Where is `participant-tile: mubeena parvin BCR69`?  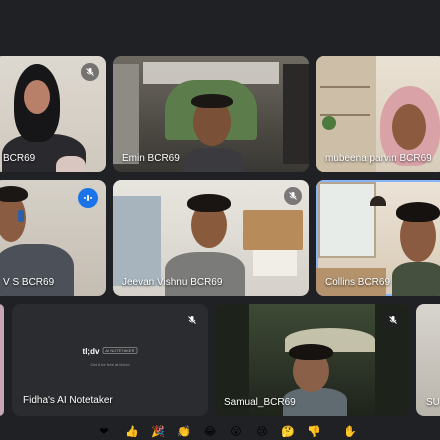
participant-tile: mubeena parvin BCR69 is located at coordinates (378, 114).